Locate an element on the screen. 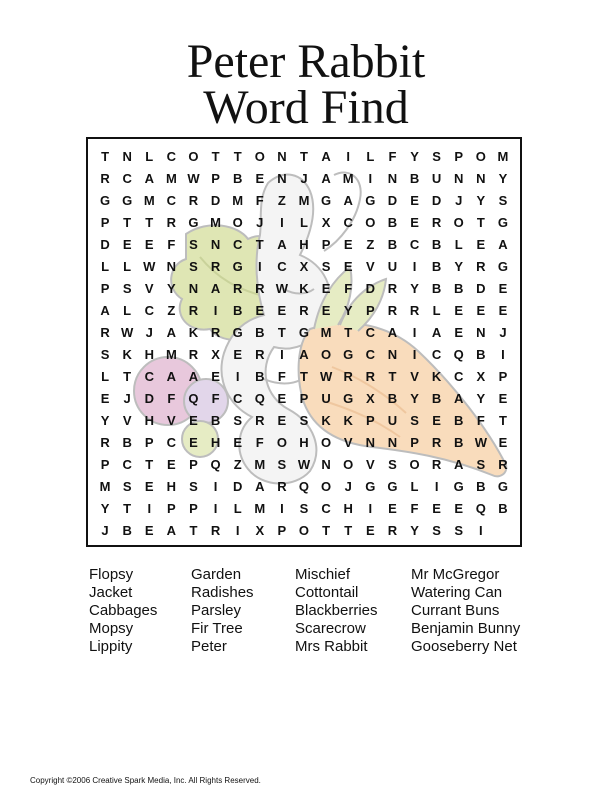  word-column-1: Flopsy Jacket Cabbages Mopsy Lippity is located at coordinates (123, 611).